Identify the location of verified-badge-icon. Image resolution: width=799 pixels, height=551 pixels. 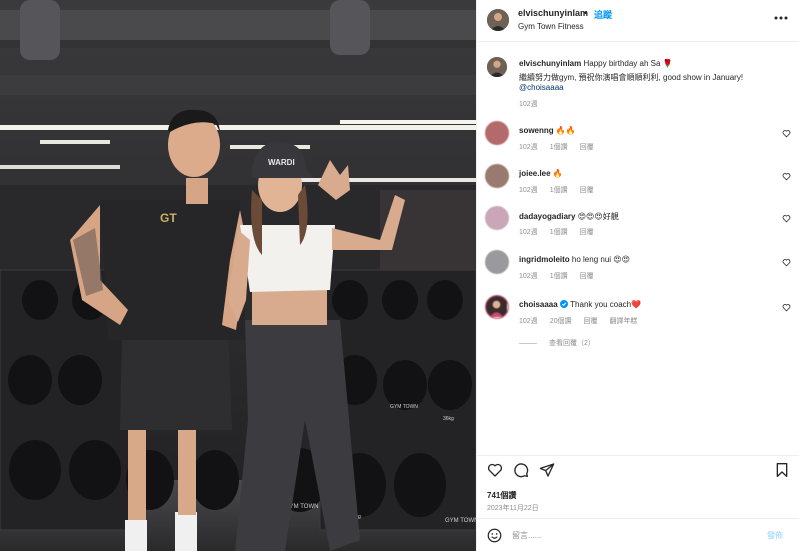
(563, 304).